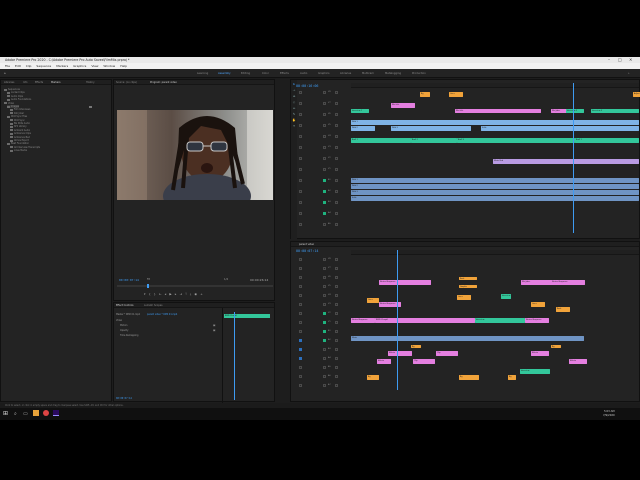 Image resolution: width=640 pixels, height=480 pixels. Describe the element at coordinates (573, 158) in the screenshot. I see `top-timeline-playhead` at that location.